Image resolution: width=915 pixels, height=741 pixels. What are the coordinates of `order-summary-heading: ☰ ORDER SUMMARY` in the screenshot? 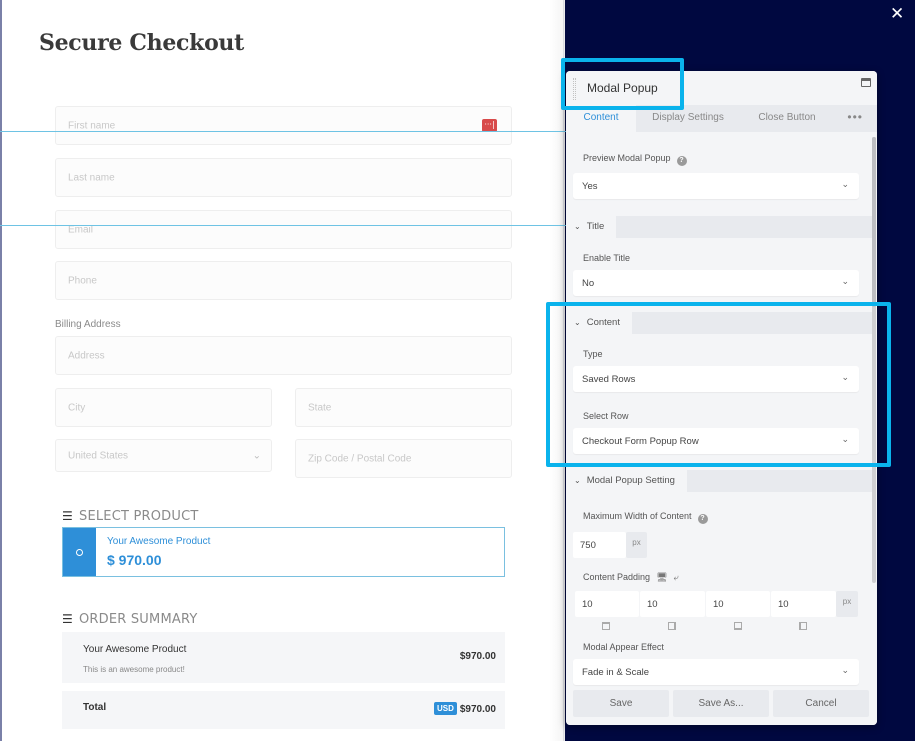 It's located at (130, 619).